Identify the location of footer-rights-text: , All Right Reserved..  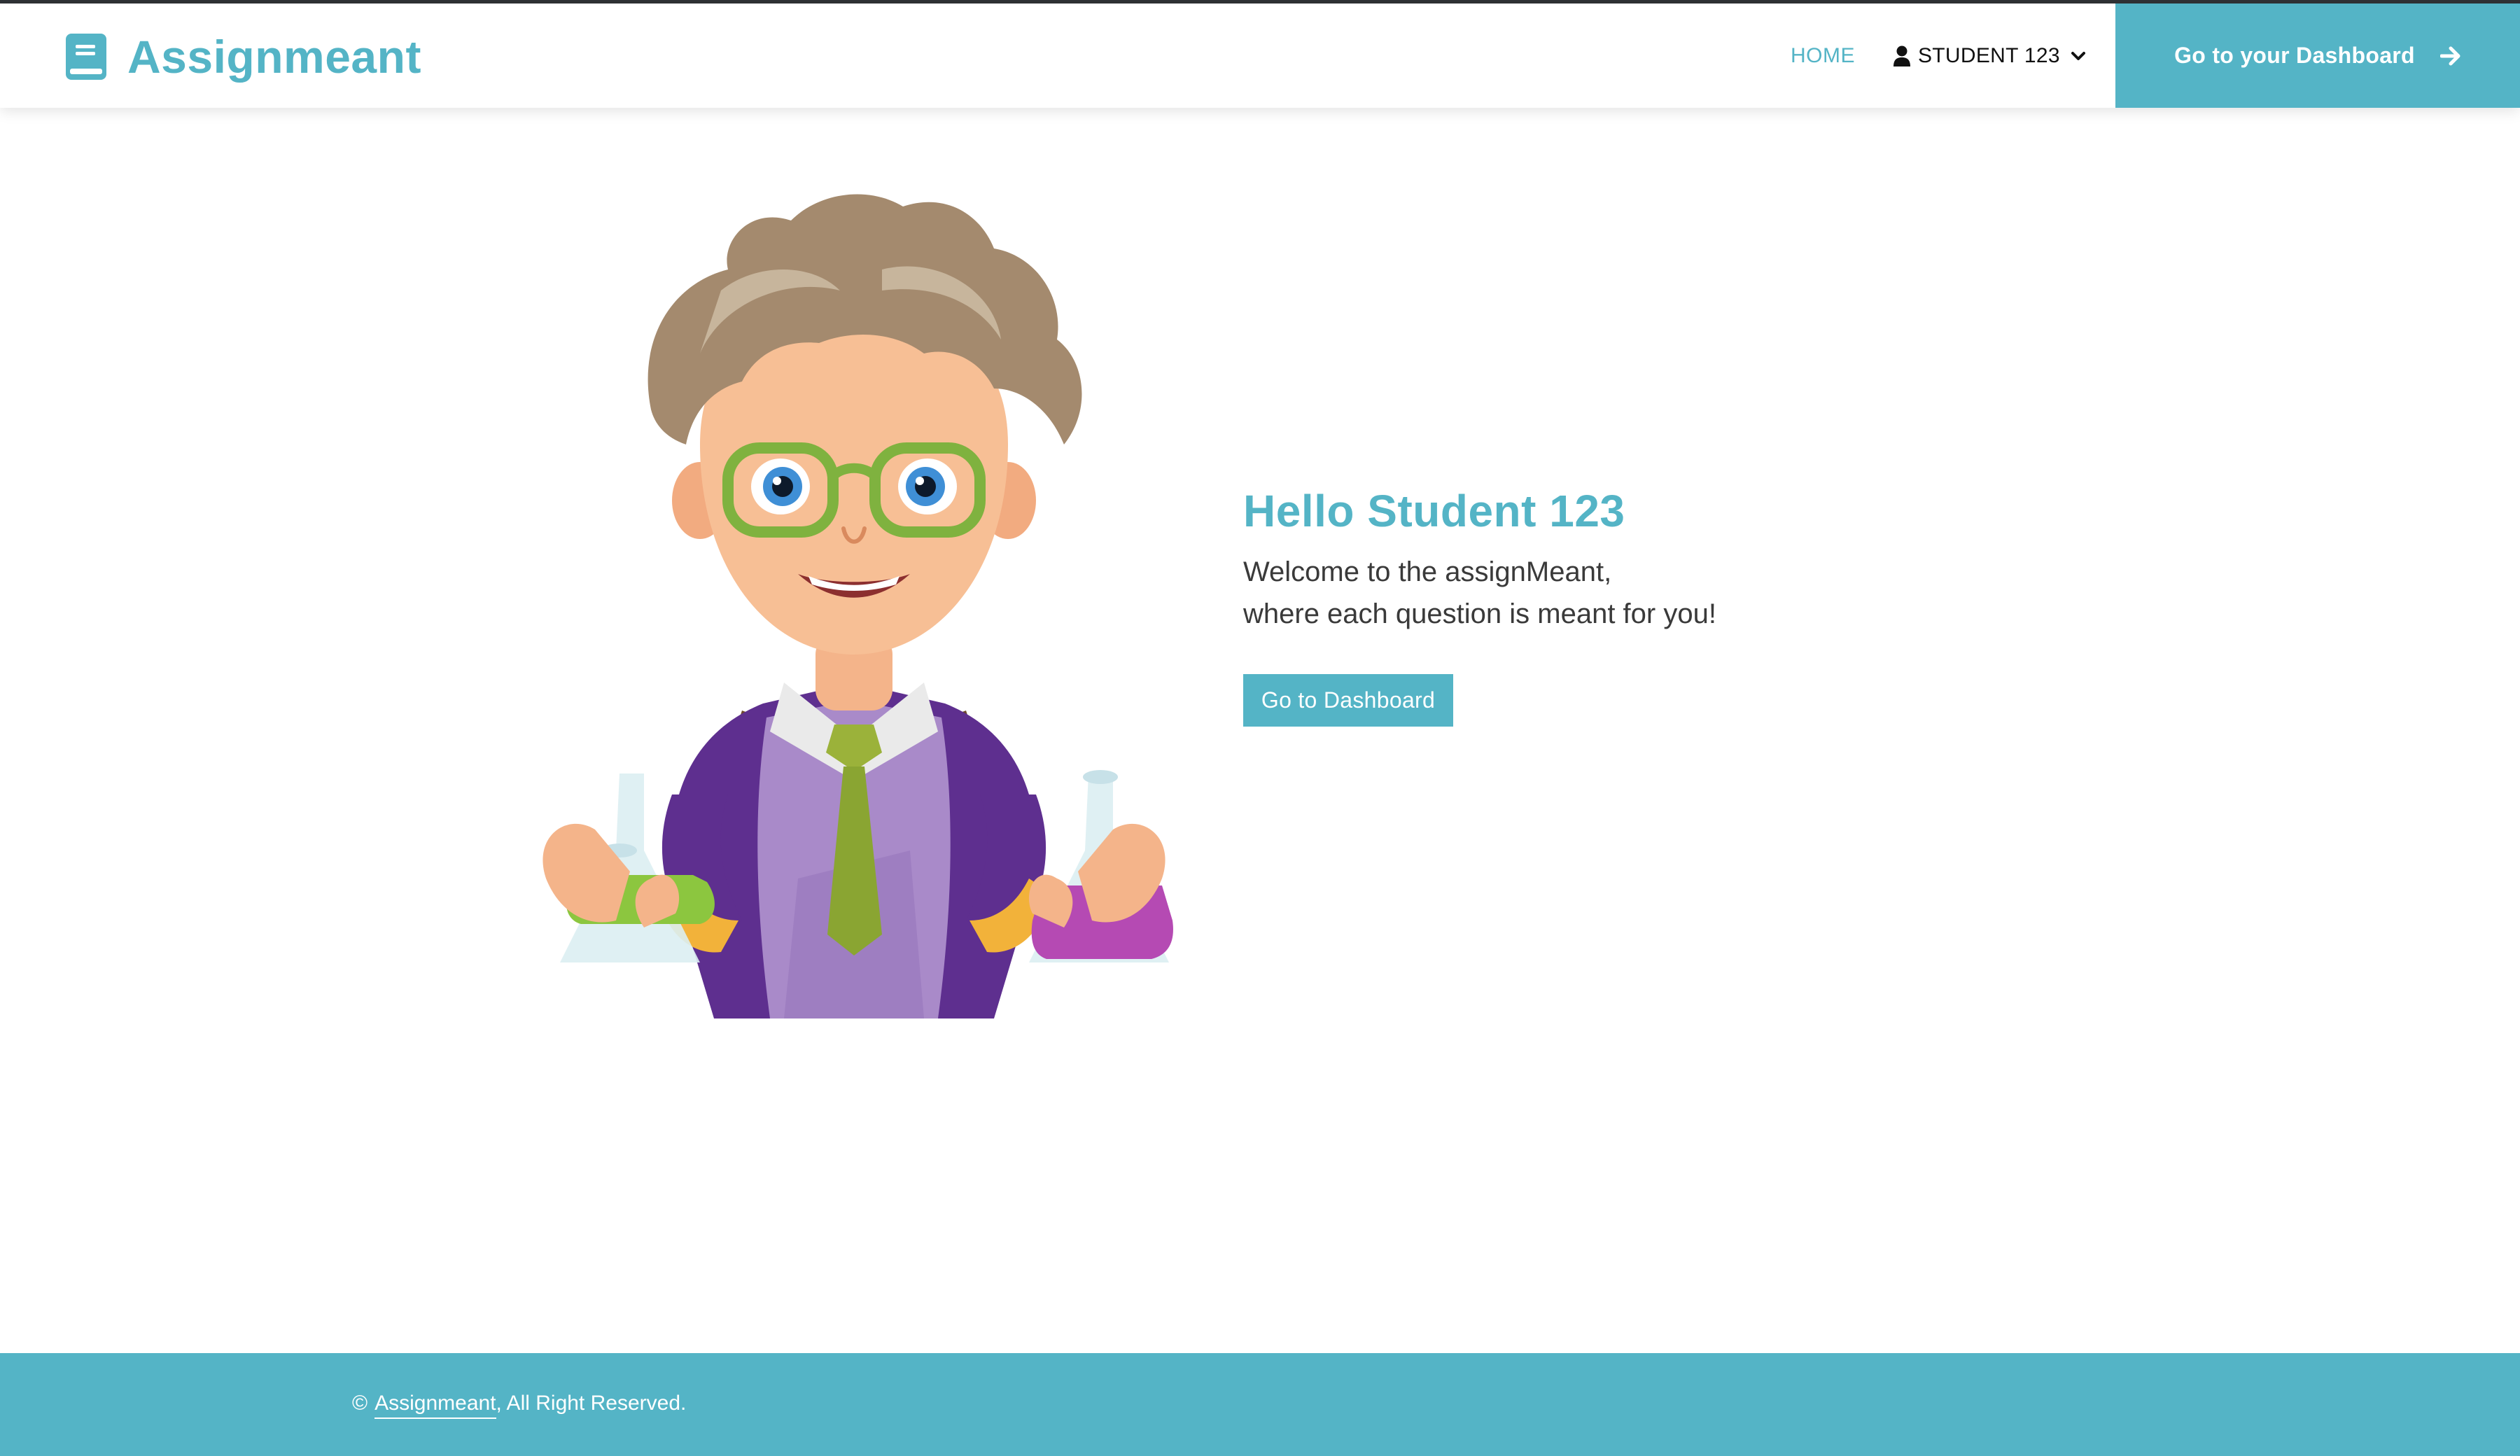
(591, 1403).